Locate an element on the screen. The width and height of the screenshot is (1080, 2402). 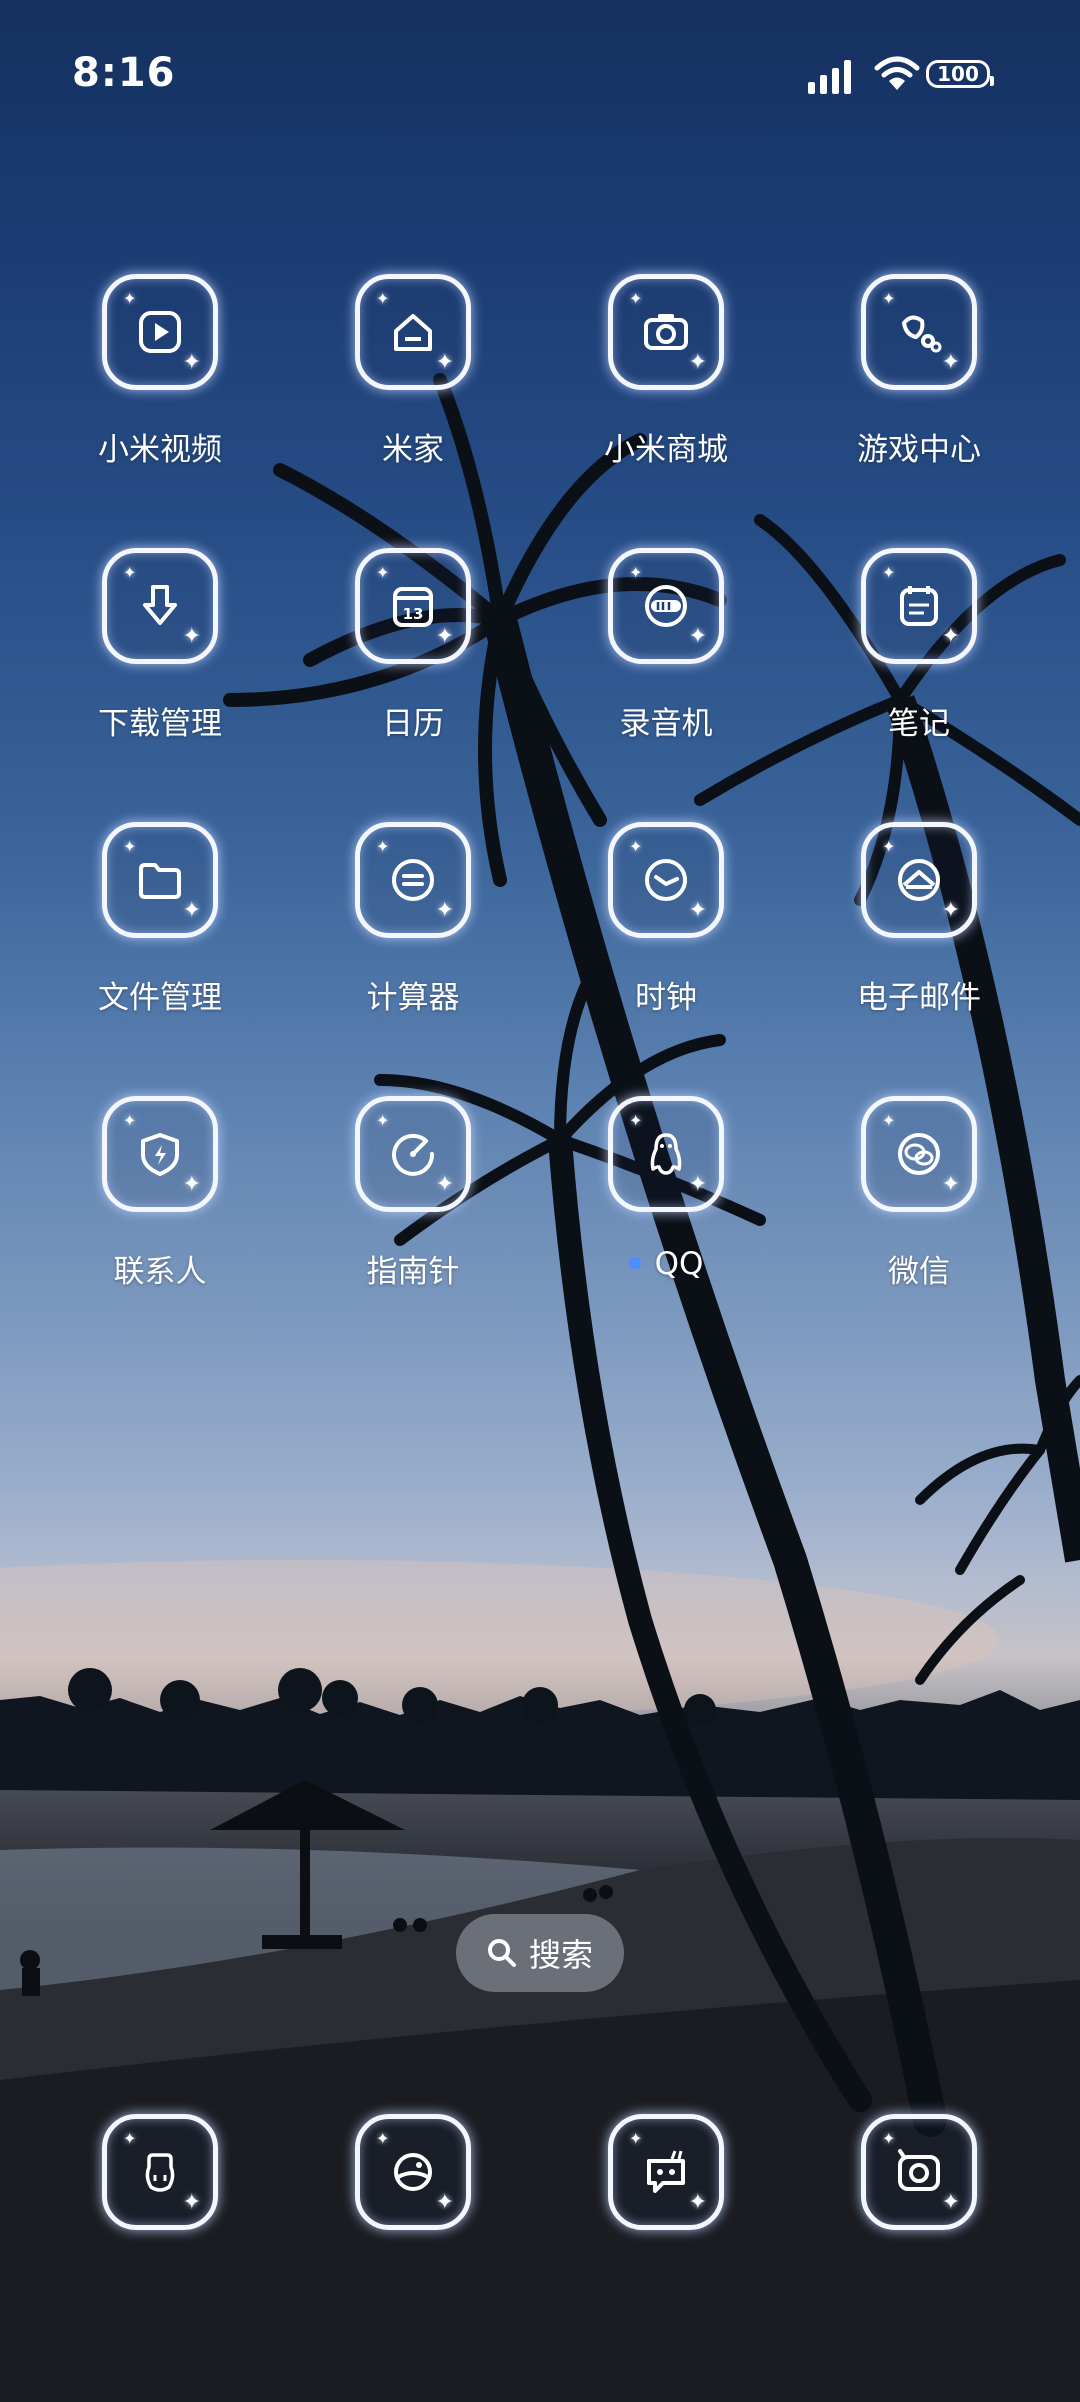
app-label: 录音机 is located at coordinates (666, 724).